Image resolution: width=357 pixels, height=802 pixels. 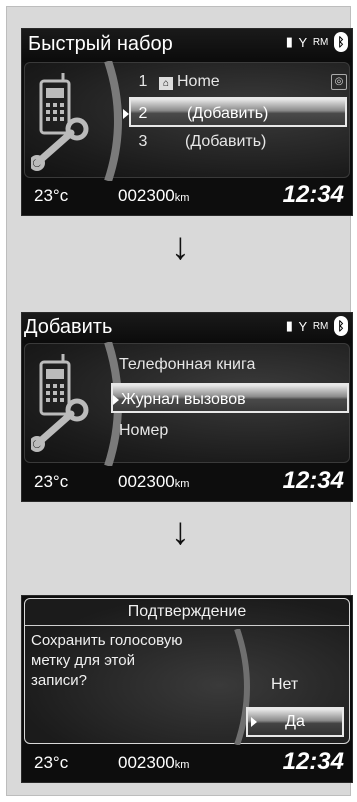 I want to click on screen-title: Быстрый набор, so click(x=100, y=44).